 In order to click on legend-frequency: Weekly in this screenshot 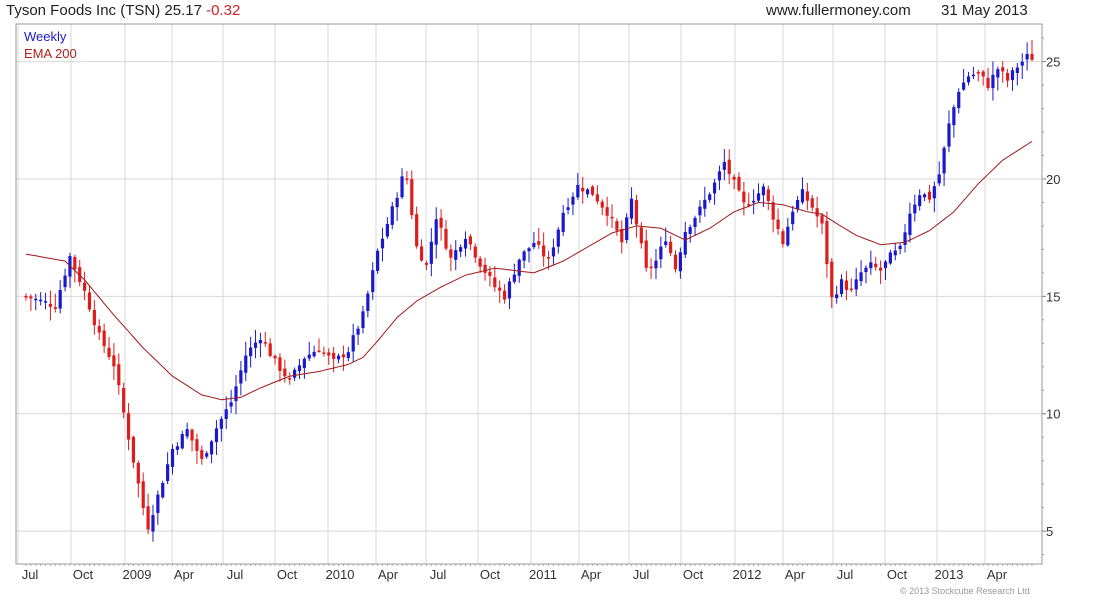, I will do `click(45, 36)`.